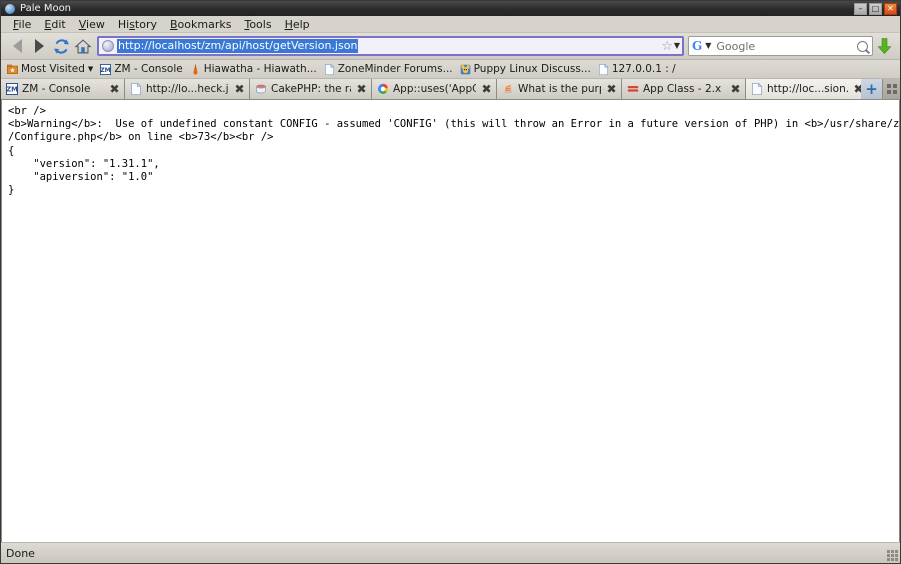 This screenshot has width=901, height=564. I want to click on menu-edit: Edit, so click(55, 24).